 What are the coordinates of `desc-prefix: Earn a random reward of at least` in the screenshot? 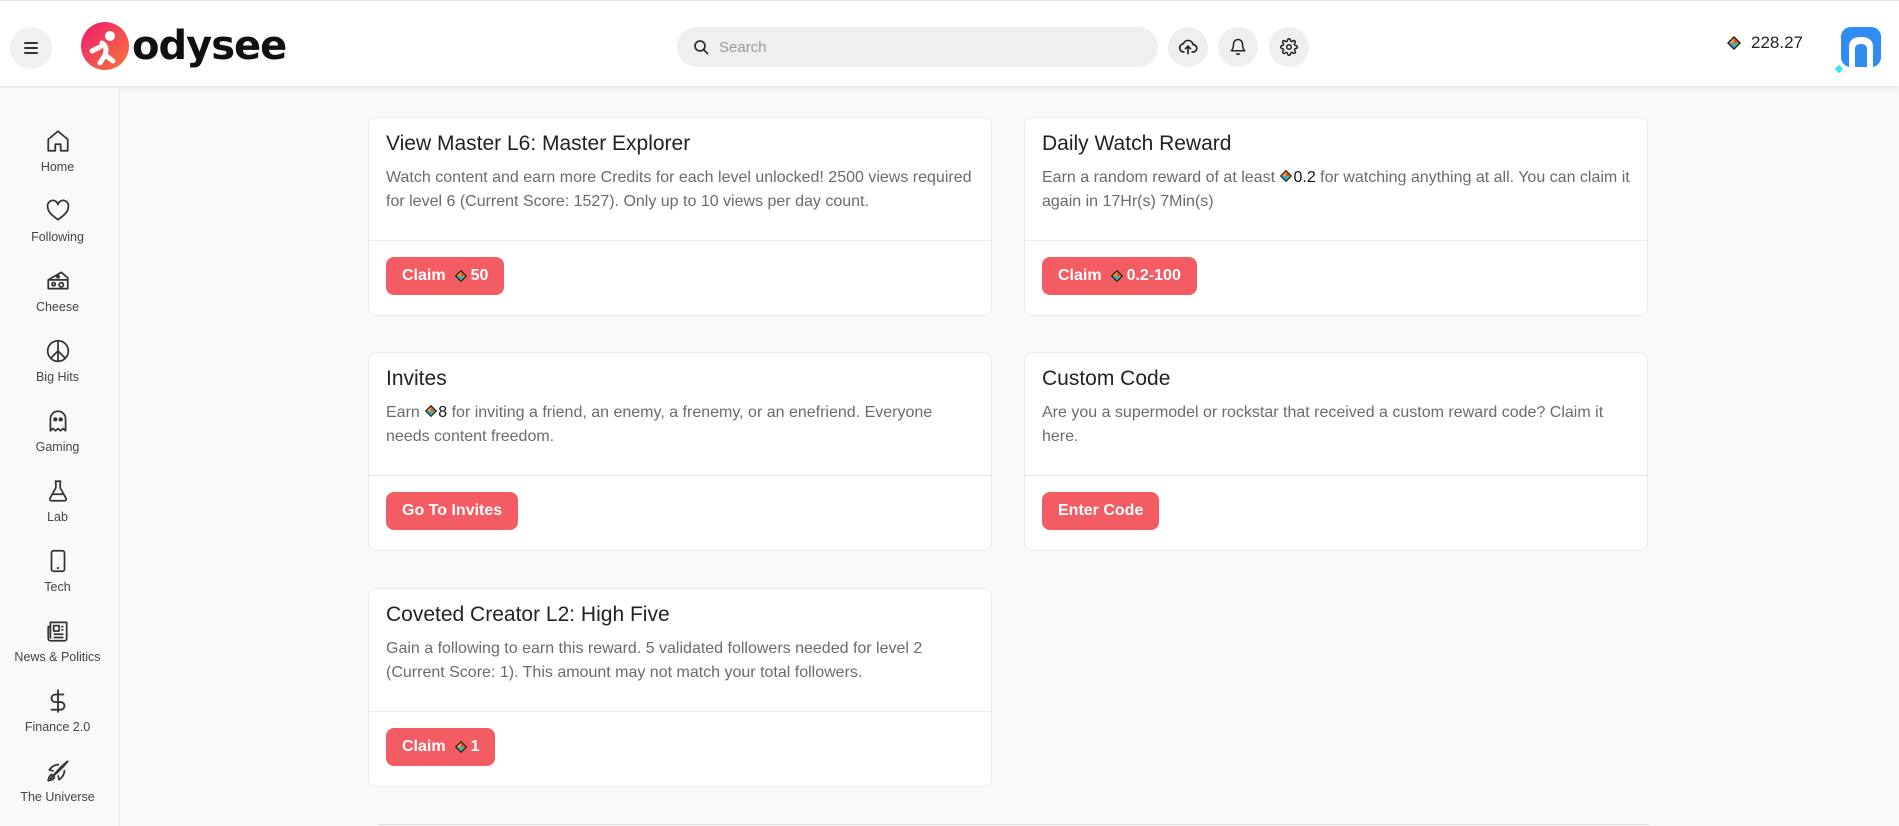 It's located at (1159, 177).